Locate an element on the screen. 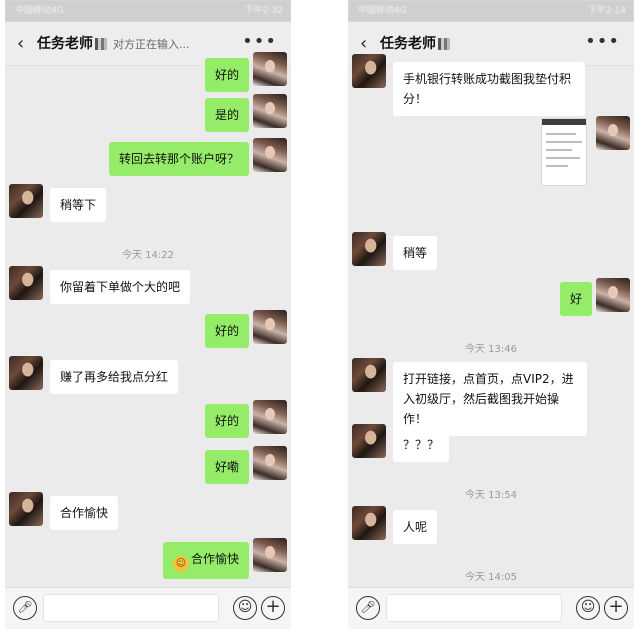 This screenshot has width=640, height=629. timestamp: 今天 14:22 is located at coordinates (148, 255).